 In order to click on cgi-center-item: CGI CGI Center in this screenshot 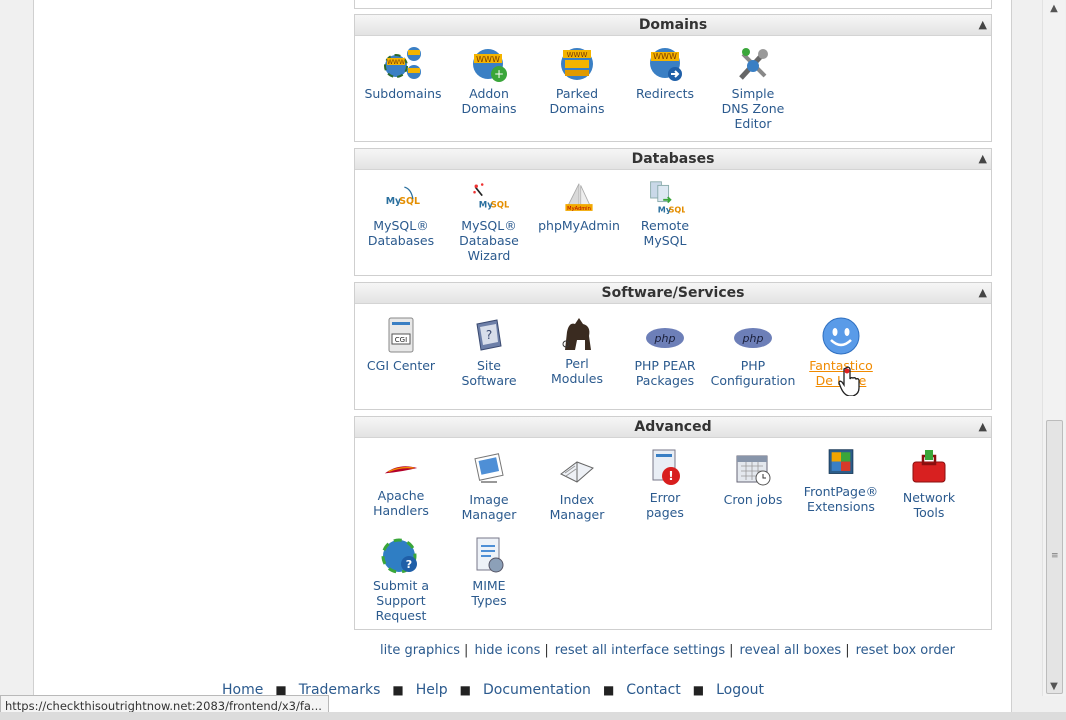, I will do `click(401, 344)`.